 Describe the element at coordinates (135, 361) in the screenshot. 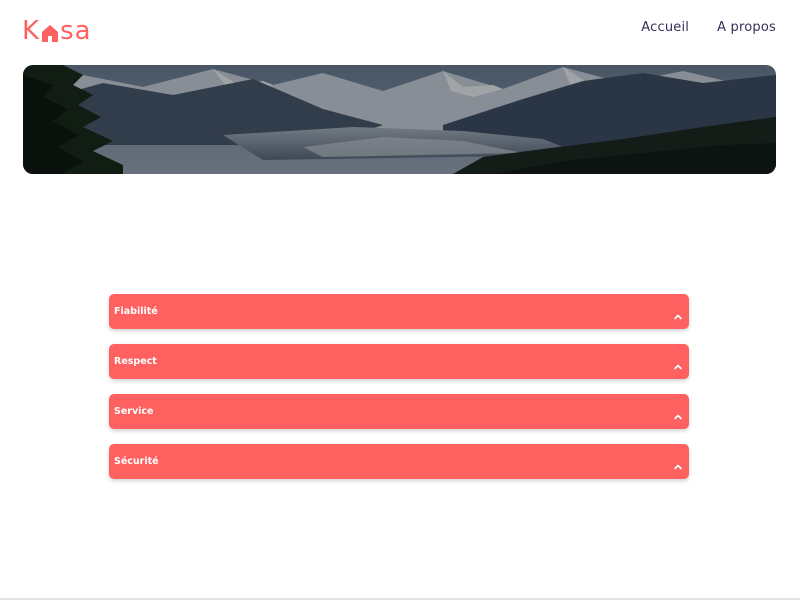

I see `accordion-title: Respect` at that location.